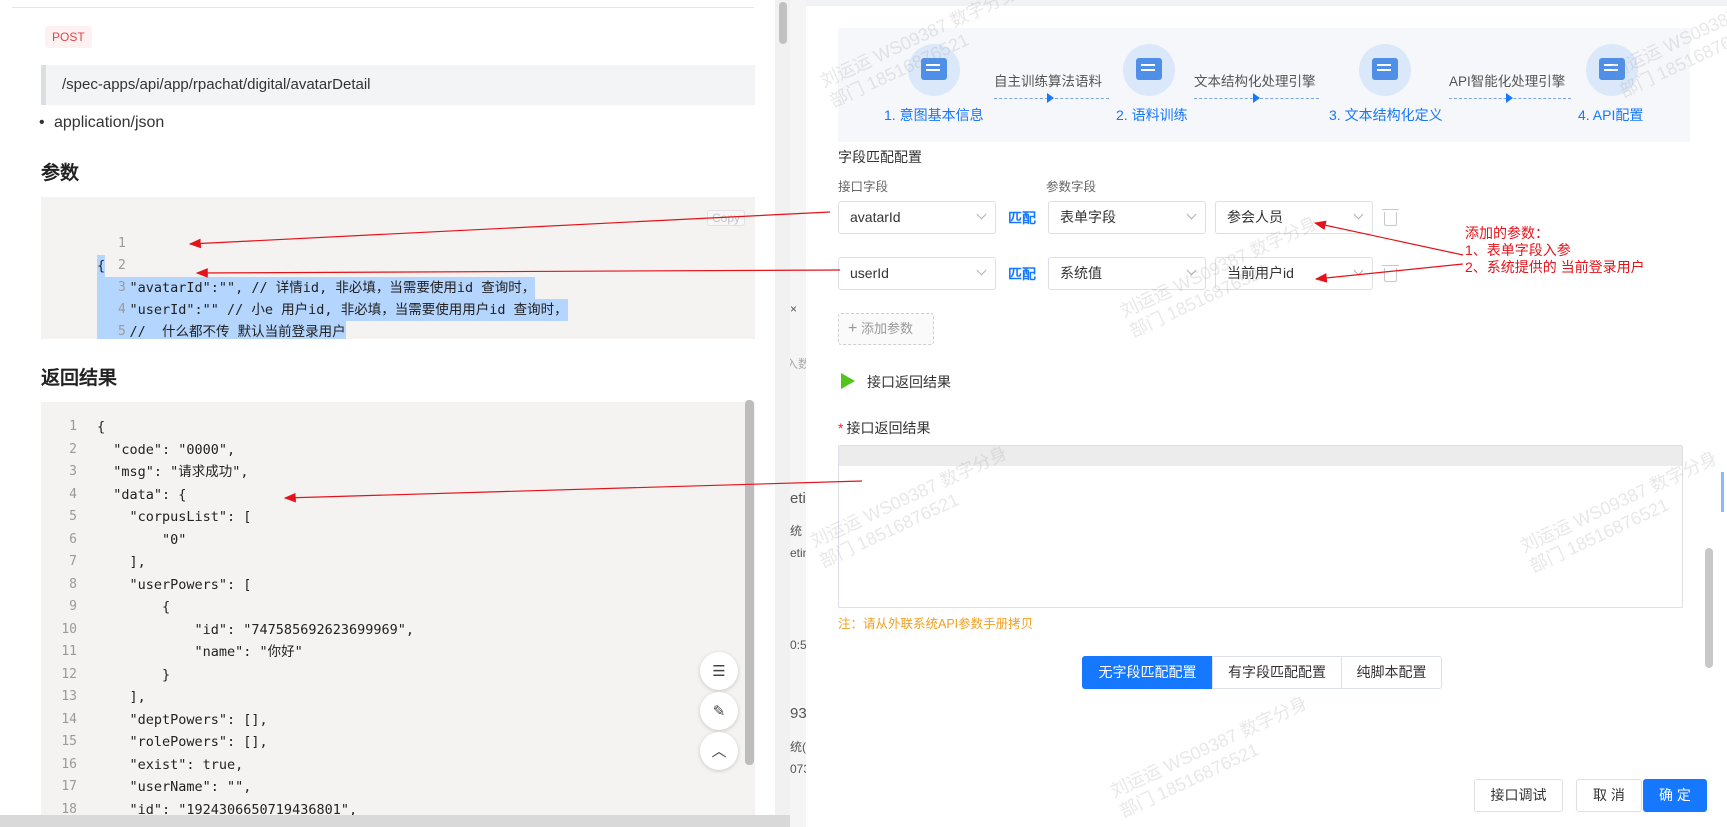 Image resolution: width=1727 pixels, height=827 pixels. What do you see at coordinates (1071, 187) in the screenshot?
I see `param-field-header: 参数字段` at bounding box center [1071, 187].